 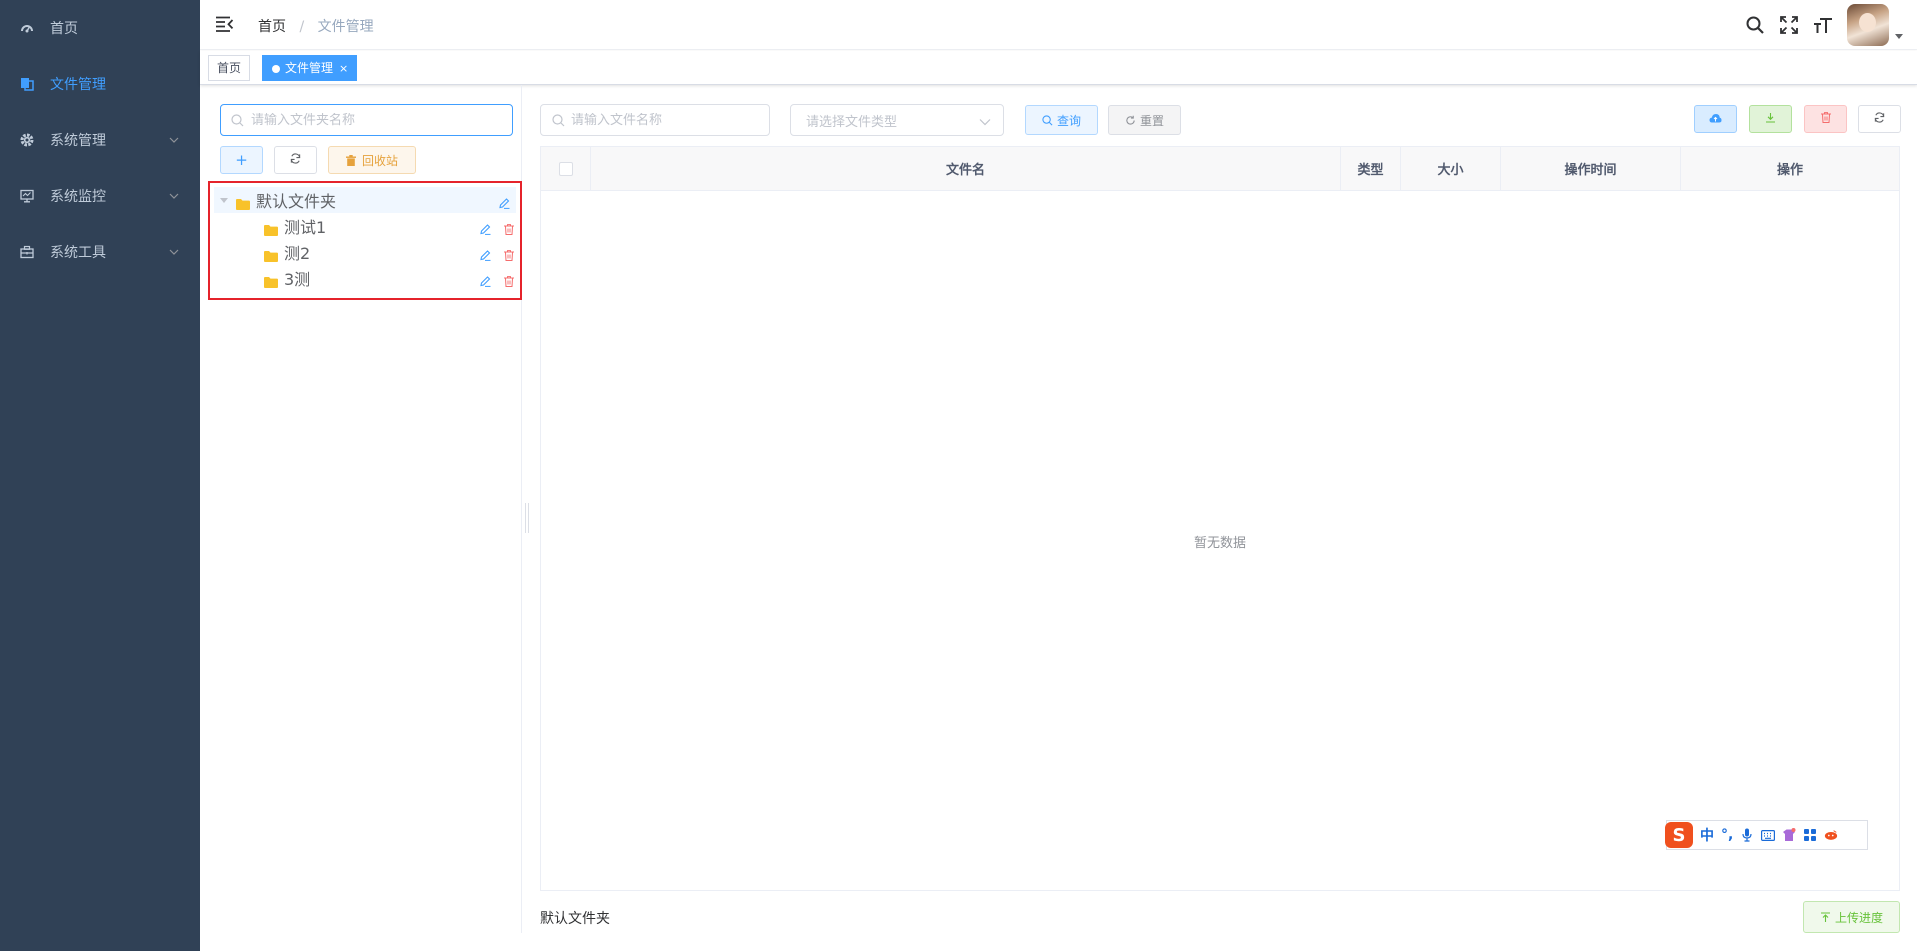 I want to click on file-type-select: 请选择文件类型, so click(x=897, y=120).